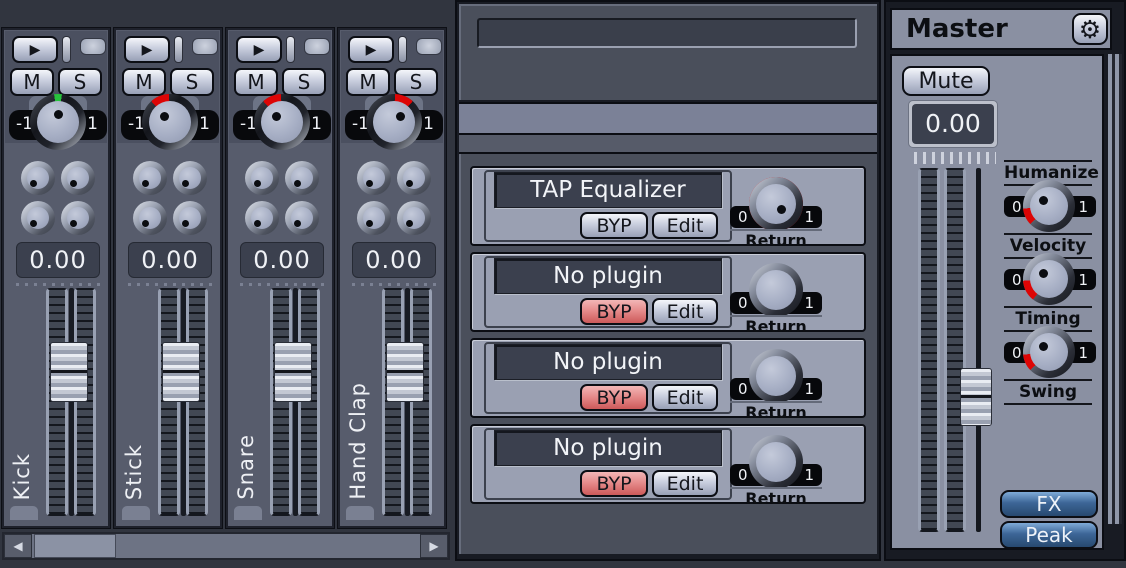 The width and height of the screenshot is (1126, 568). Describe the element at coordinates (953, 124) in the screenshot. I see `master-volume-display: 0.00` at that location.